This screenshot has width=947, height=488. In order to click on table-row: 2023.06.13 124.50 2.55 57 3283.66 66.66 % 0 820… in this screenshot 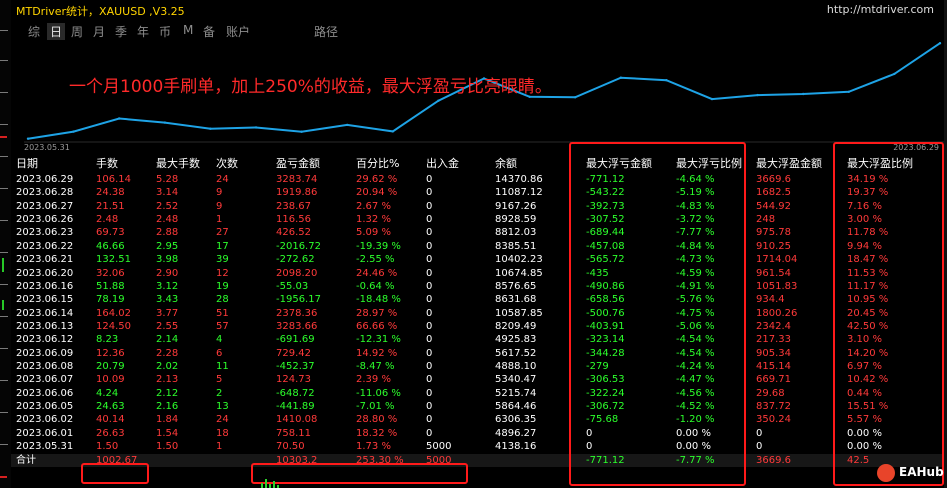, I will do `click(477, 326)`.